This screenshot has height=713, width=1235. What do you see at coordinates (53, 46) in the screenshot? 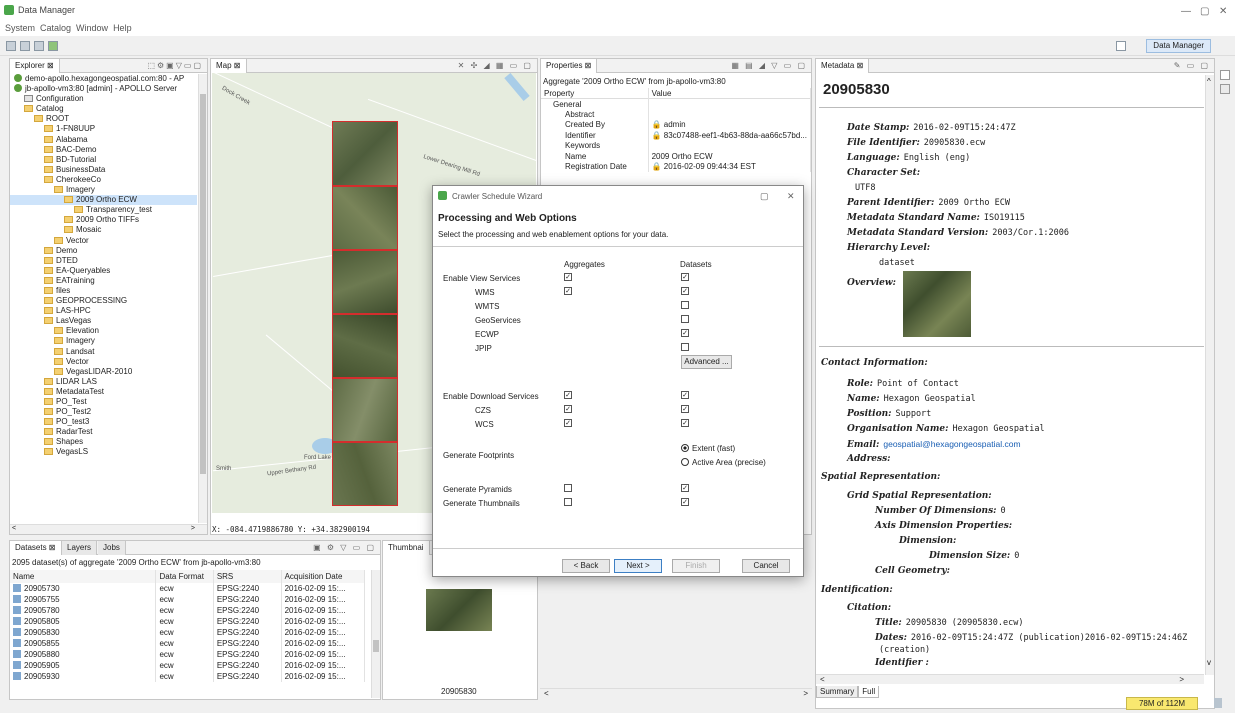
I see `server-icon` at bounding box center [53, 46].